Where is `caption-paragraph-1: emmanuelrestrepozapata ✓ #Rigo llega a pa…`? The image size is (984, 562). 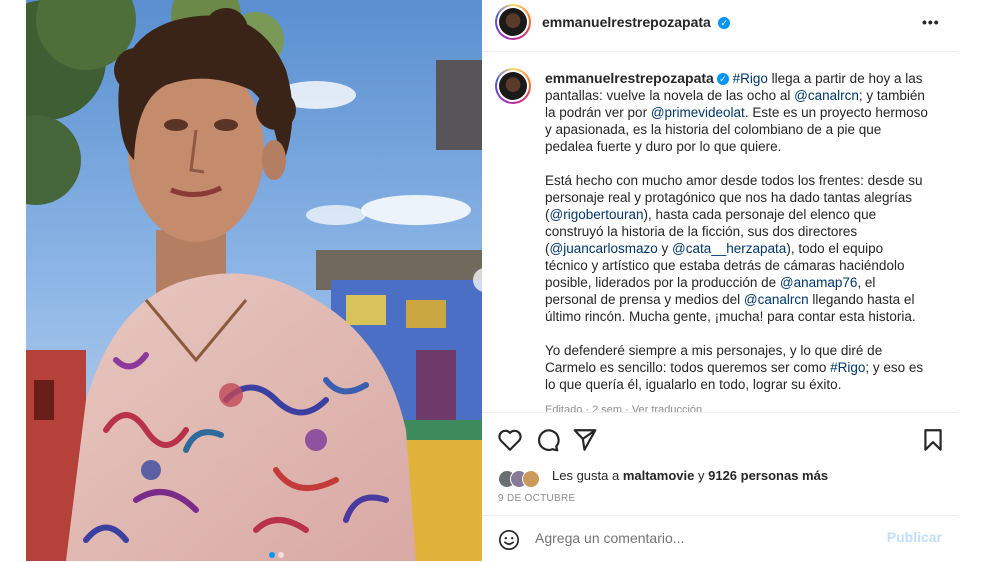 caption-paragraph-1: emmanuelrestrepozapata ✓ #Rigo llega a pa… is located at coordinates (736, 112).